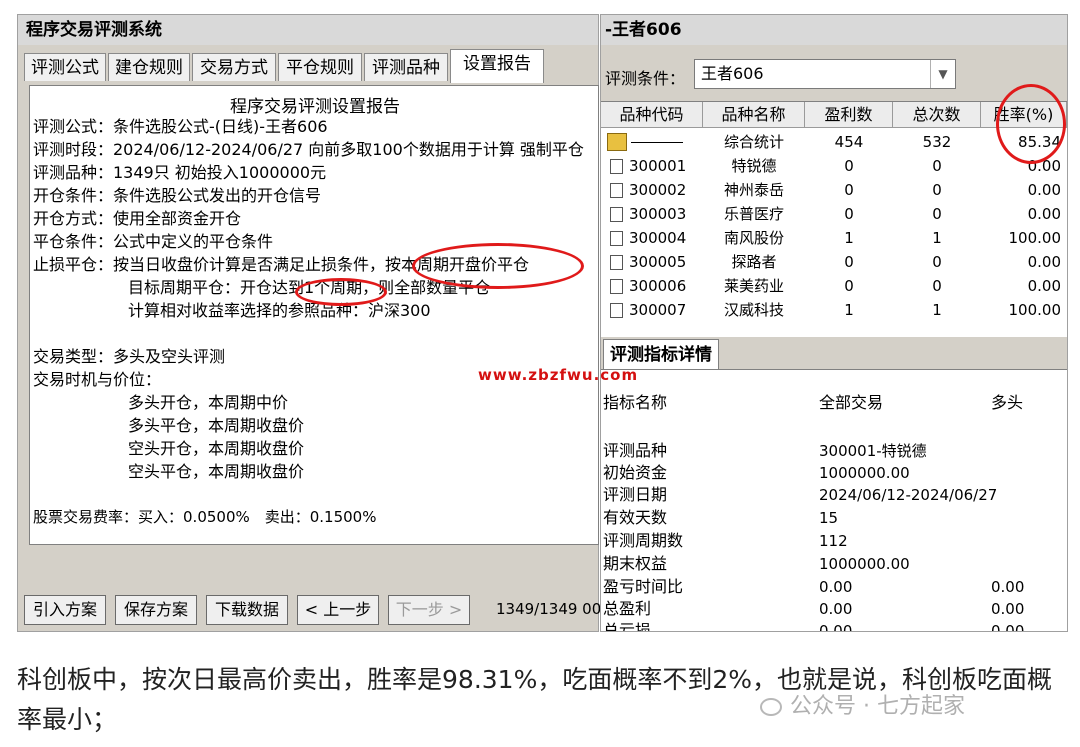 The image size is (1080, 747). Describe the element at coordinates (635, 494) in the screenshot. I see `detail-label: 评测日期` at that location.